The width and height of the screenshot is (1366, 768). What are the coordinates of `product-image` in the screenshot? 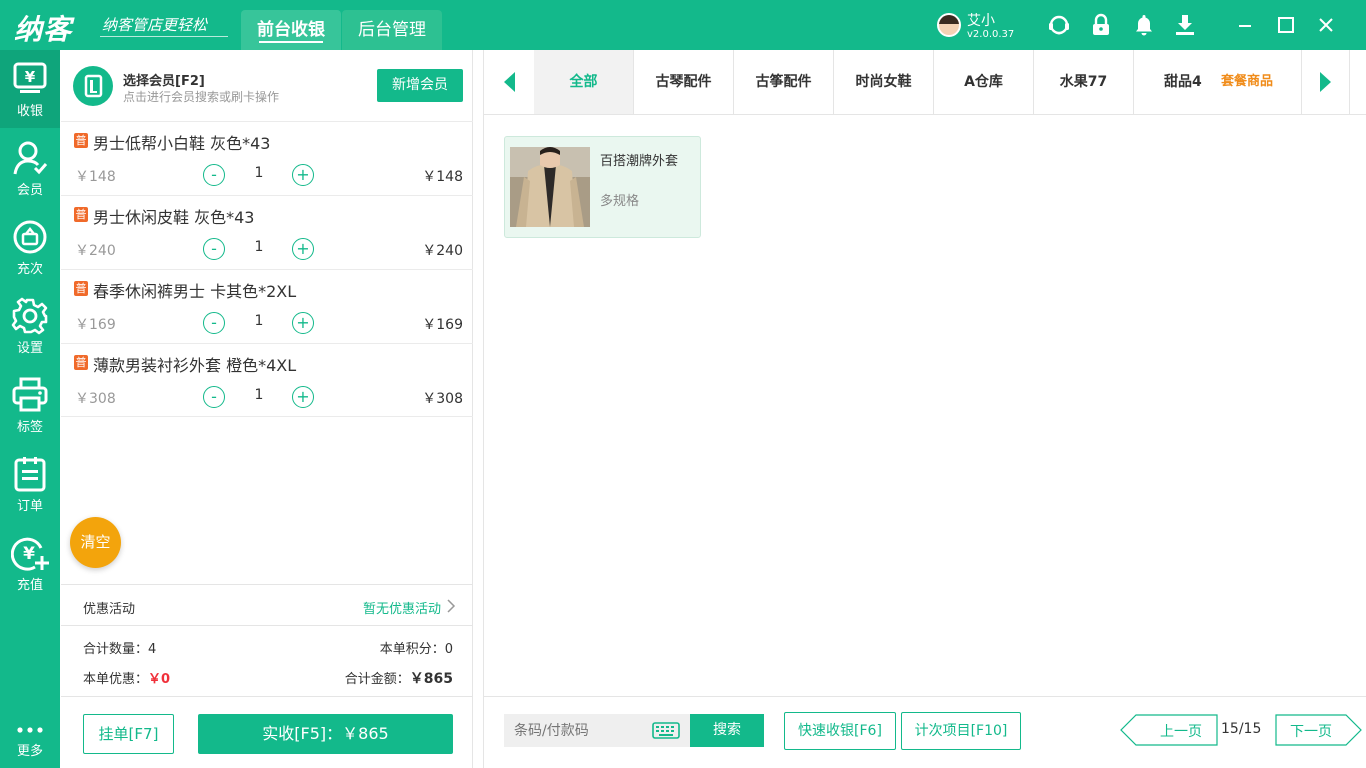 It's located at (550, 187).